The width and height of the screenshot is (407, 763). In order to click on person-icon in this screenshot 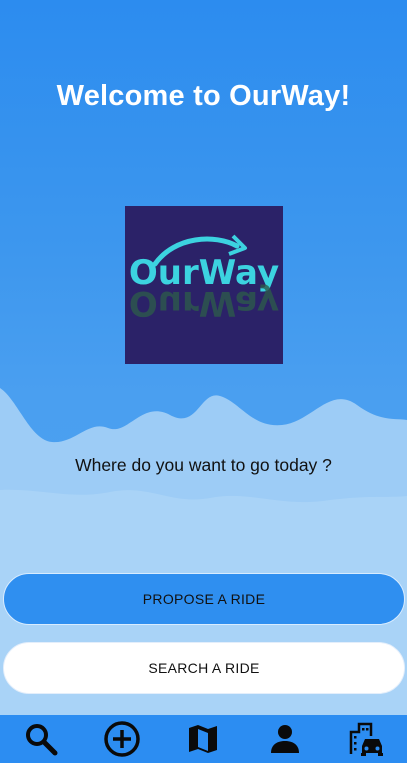, I will do `click(284, 739)`.